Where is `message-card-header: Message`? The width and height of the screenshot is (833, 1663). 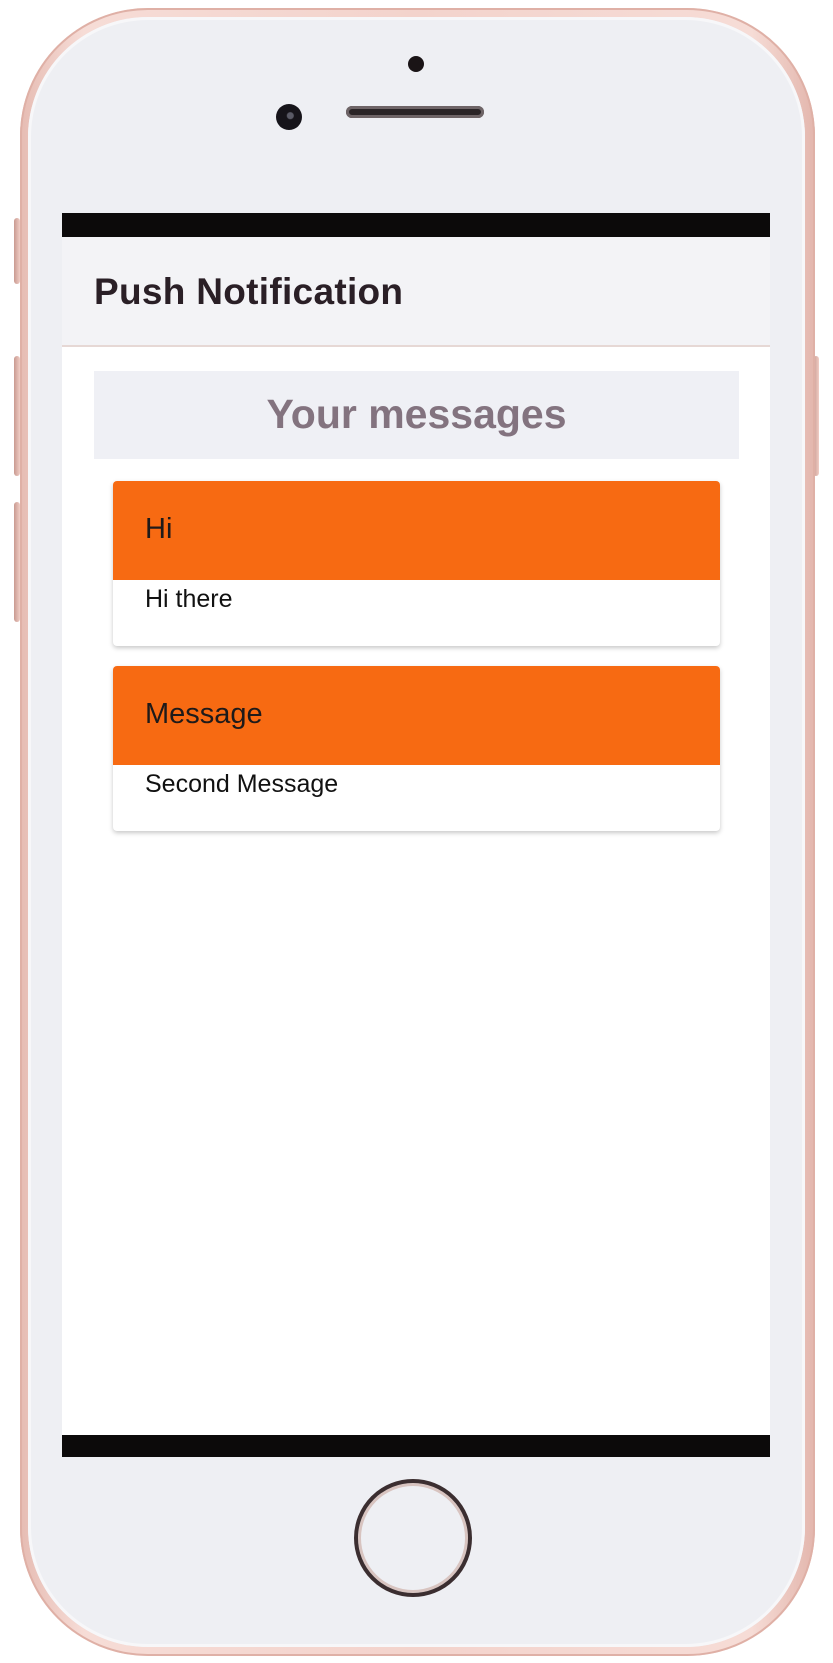
message-card-header: Message is located at coordinates (416, 715).